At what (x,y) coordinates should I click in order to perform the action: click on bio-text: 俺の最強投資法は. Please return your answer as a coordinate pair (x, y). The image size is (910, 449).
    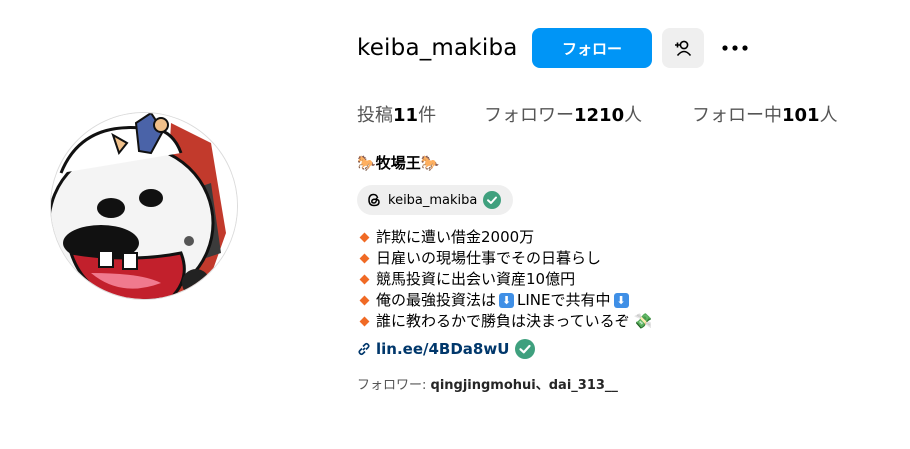
    Looking at the image, I should click on (436, 300).